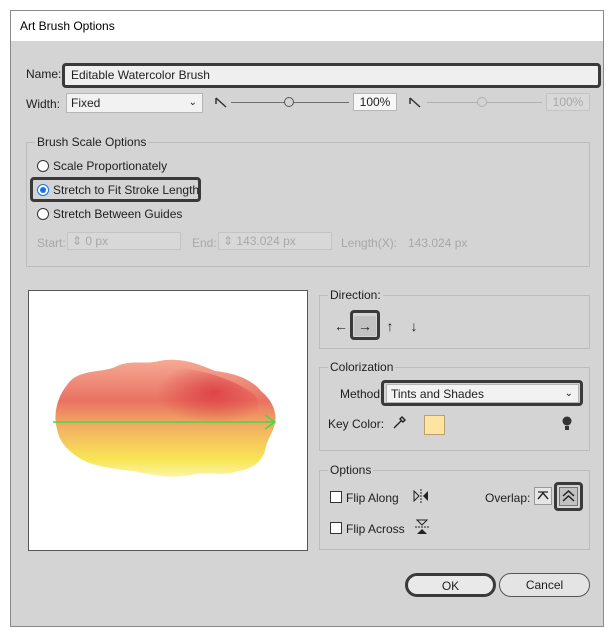 The image size is (614, 637). I want to click on flip-along-icon, so click(420, 496).